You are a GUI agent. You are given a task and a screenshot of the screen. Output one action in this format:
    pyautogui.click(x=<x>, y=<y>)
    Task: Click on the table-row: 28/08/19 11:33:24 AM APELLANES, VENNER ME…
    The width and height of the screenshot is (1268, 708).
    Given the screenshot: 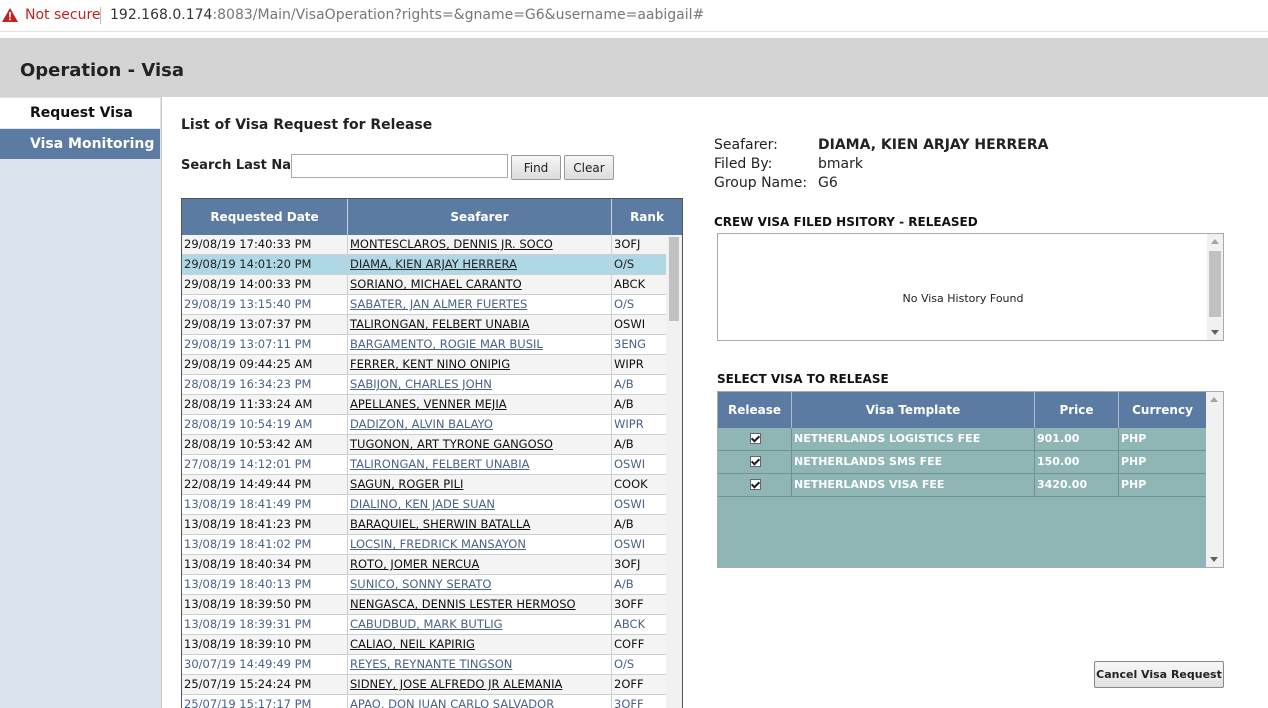 What is the action you would take?
    pyautogui.click(x=424, y=405)
    